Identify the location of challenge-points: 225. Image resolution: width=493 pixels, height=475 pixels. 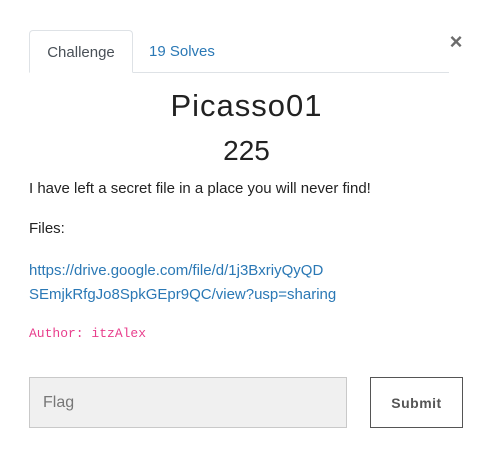
(246, 150).